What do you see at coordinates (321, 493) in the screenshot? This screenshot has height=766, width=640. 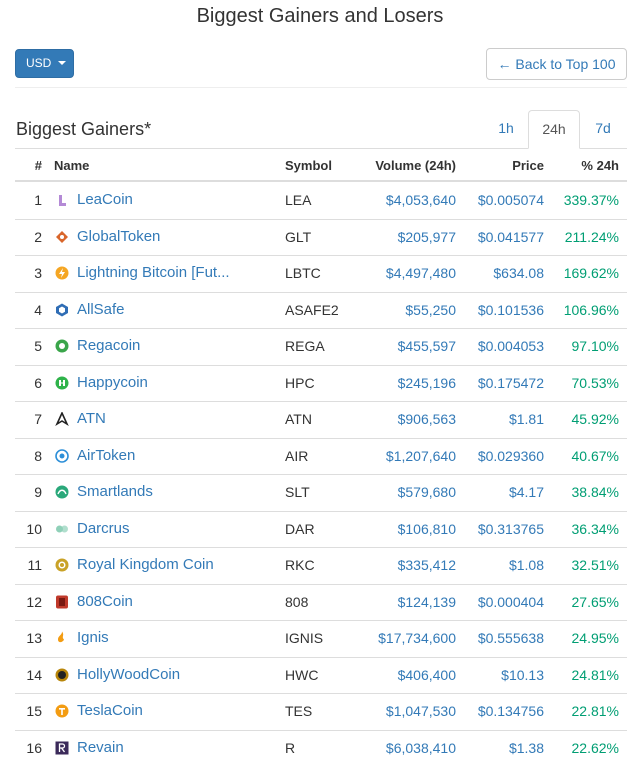 I see `table-row: 9 Smartlands SLT $579,680 $4.17 38.84%` at bounding box center [321, 493].